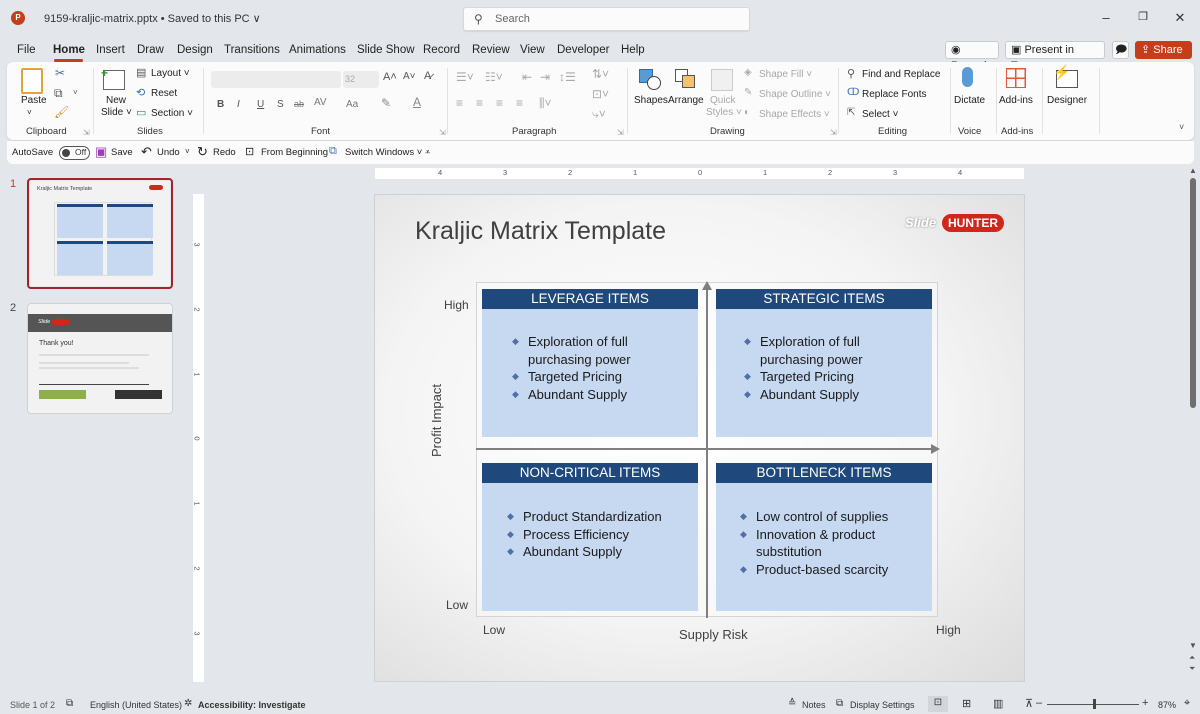  I want to click on tab-review: Review, so click(491, 50).